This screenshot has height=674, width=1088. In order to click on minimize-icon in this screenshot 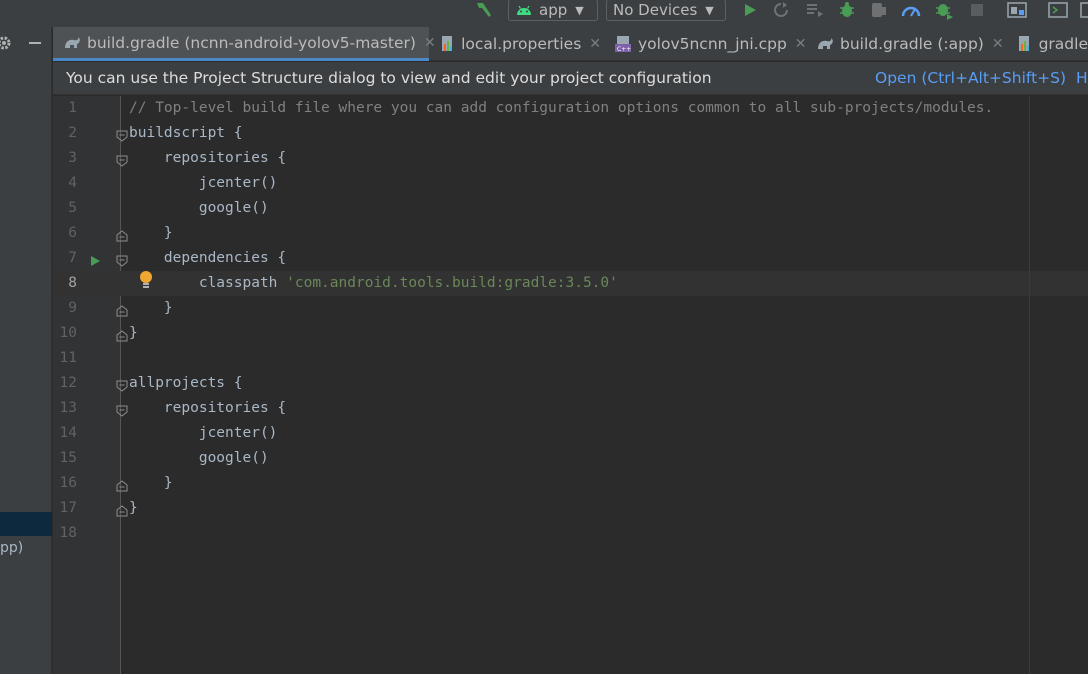, I will do `click(35, 45)`.